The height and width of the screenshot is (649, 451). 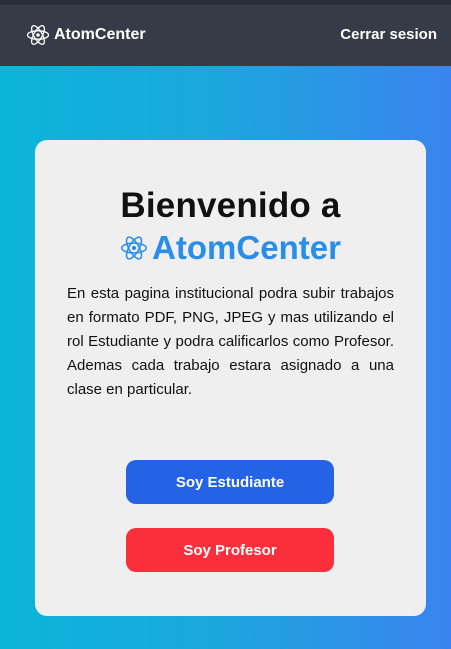 I want to click on brand-link: AtomCenter, so click(x=86, y=35).